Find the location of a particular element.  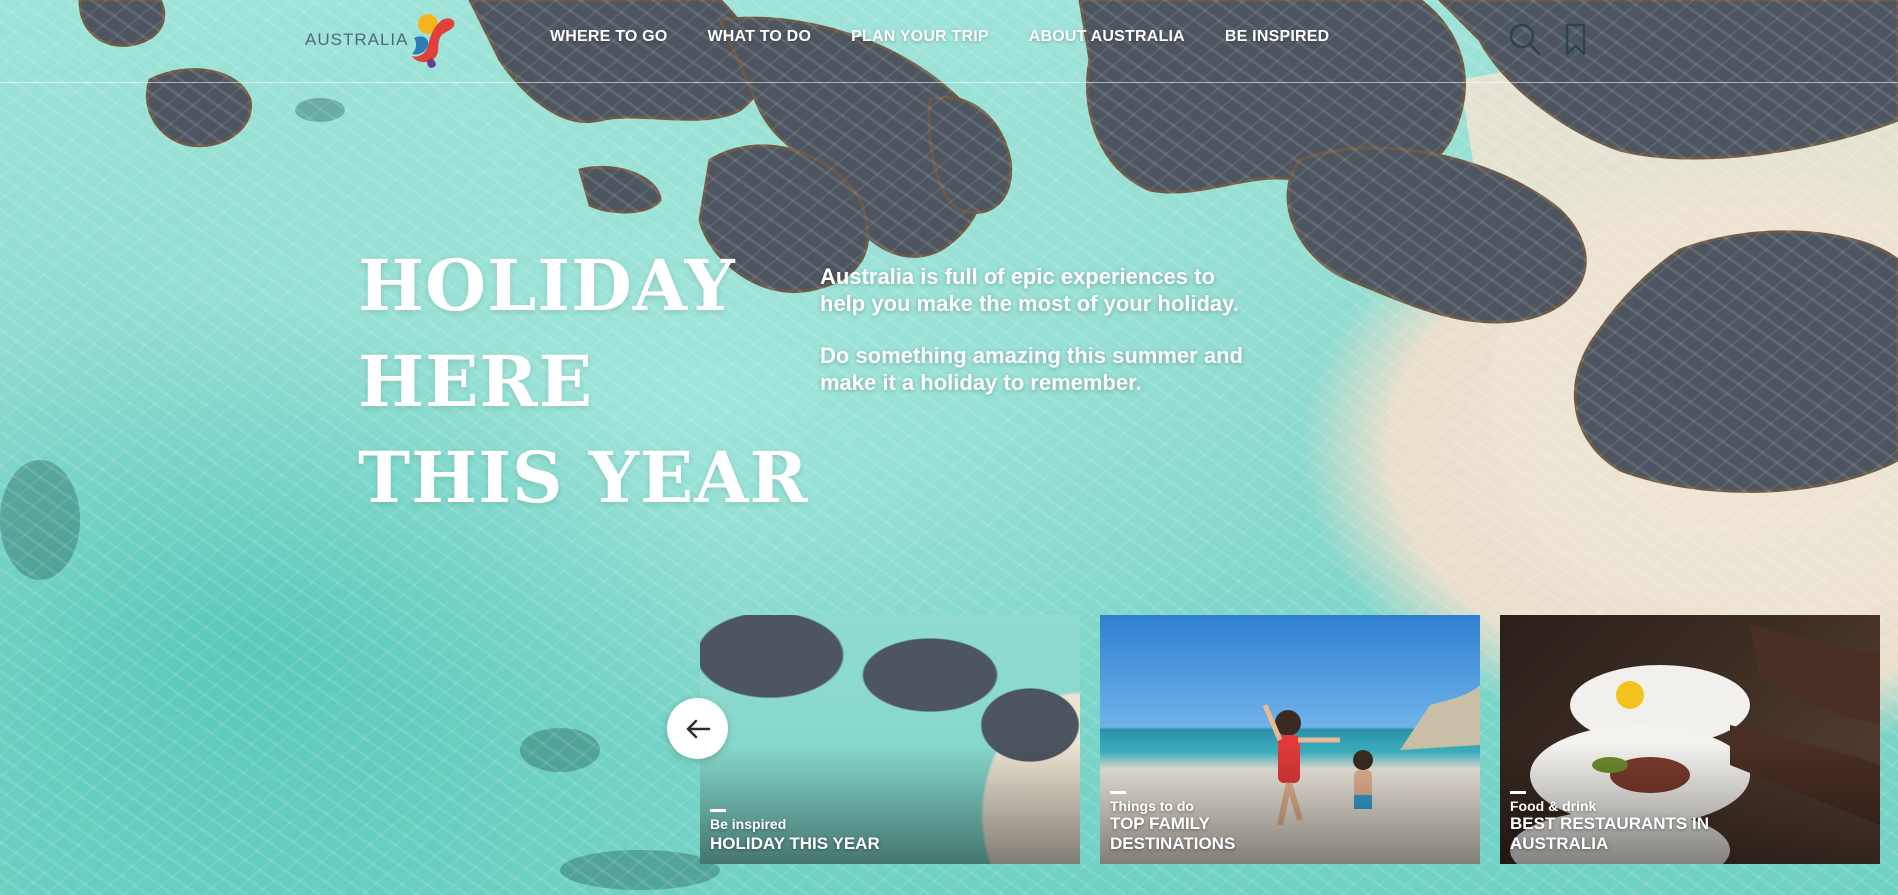

arrow-left-icon is located at coordinates (698, 728).